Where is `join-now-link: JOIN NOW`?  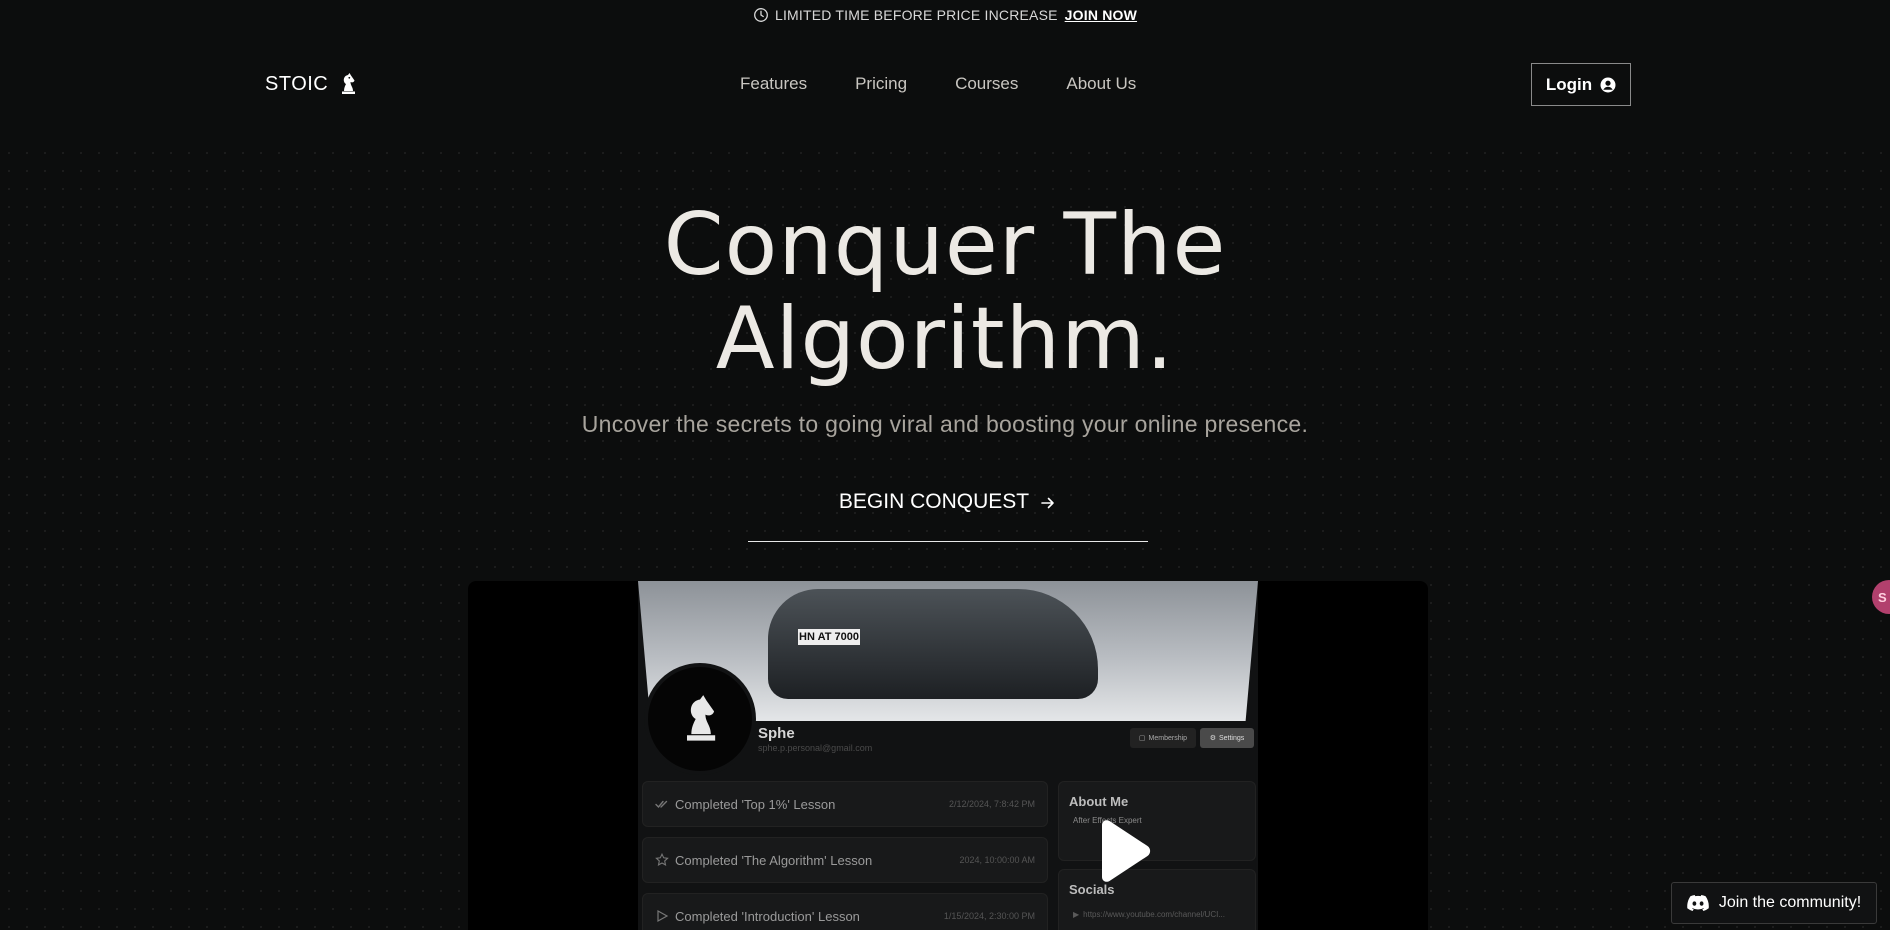
join-now-link: JOIN NOW is located at coordinates (1101, 15).